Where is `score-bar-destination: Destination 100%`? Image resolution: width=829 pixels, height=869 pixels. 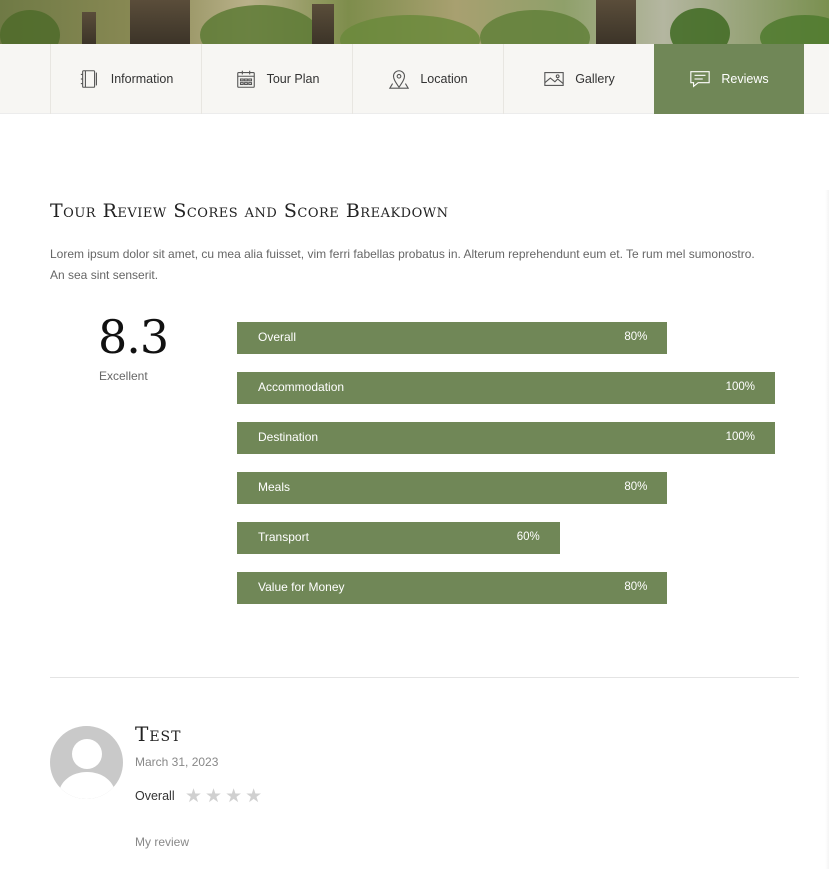
score-bar-destination: Destination 100% is located at coordinates (506, 438).